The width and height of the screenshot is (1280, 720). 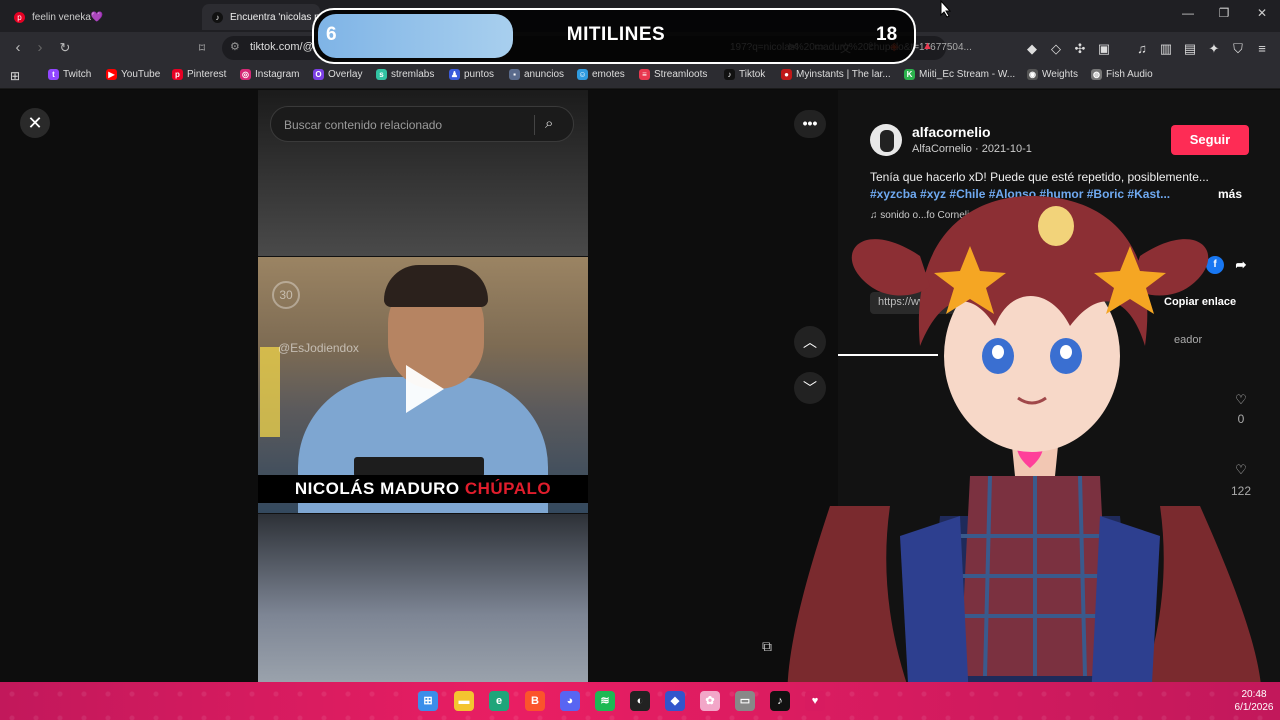 I want to click on edge-browser-icon: e, so click(x=499, y=701).